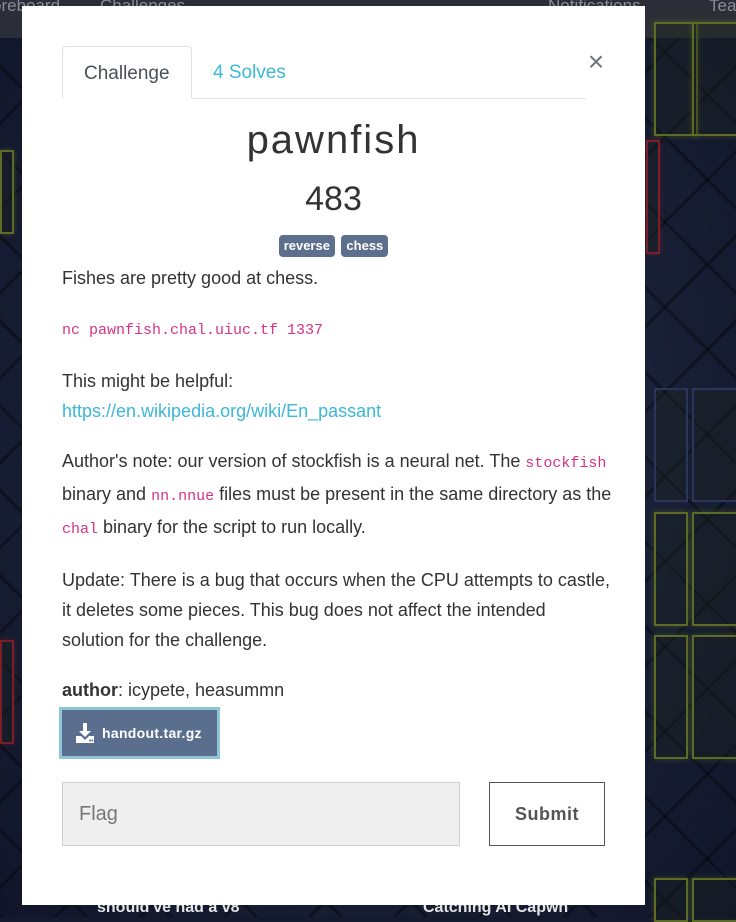 The height and width of the screenshot is (922, 736). I want to click on tab-challenge: Challenge, so click(127, 72).